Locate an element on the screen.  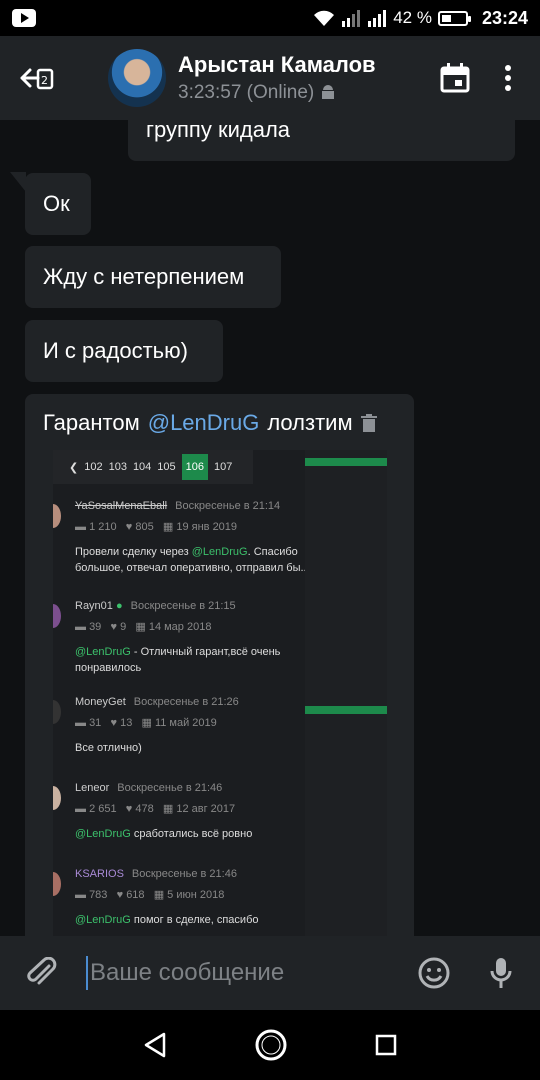
post-text: @LenDruG помог в сделке, спасибо is located at coordinates (167, 920).